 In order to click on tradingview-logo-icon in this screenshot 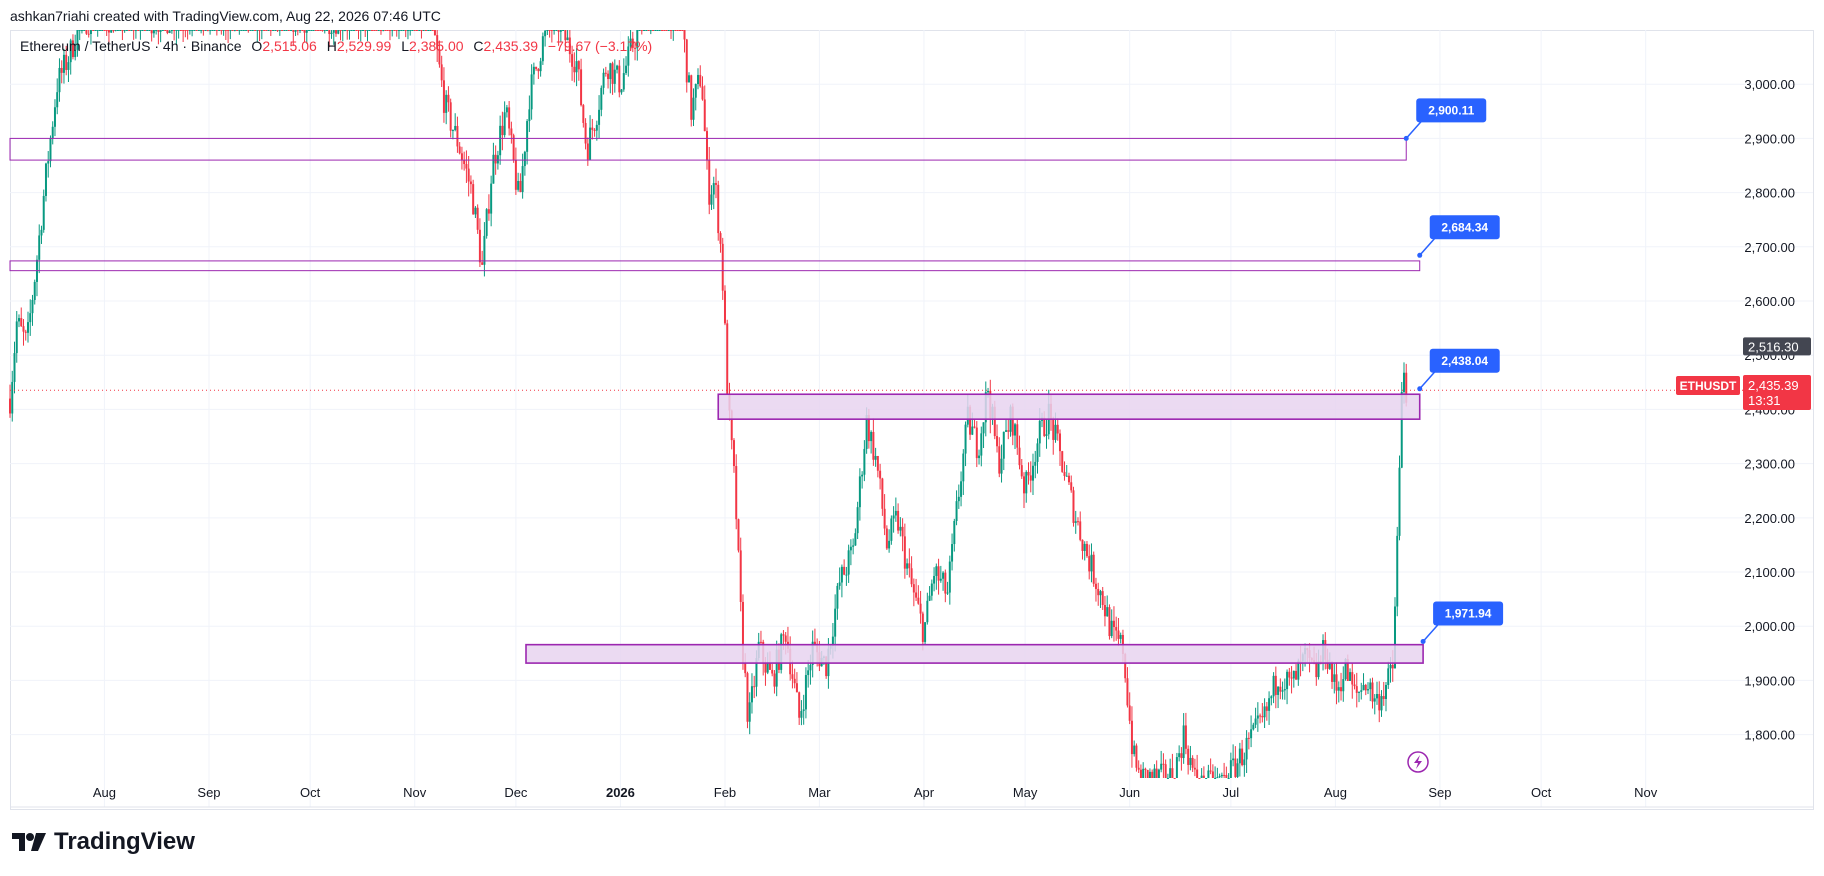, I will do `click(29, 842)`.